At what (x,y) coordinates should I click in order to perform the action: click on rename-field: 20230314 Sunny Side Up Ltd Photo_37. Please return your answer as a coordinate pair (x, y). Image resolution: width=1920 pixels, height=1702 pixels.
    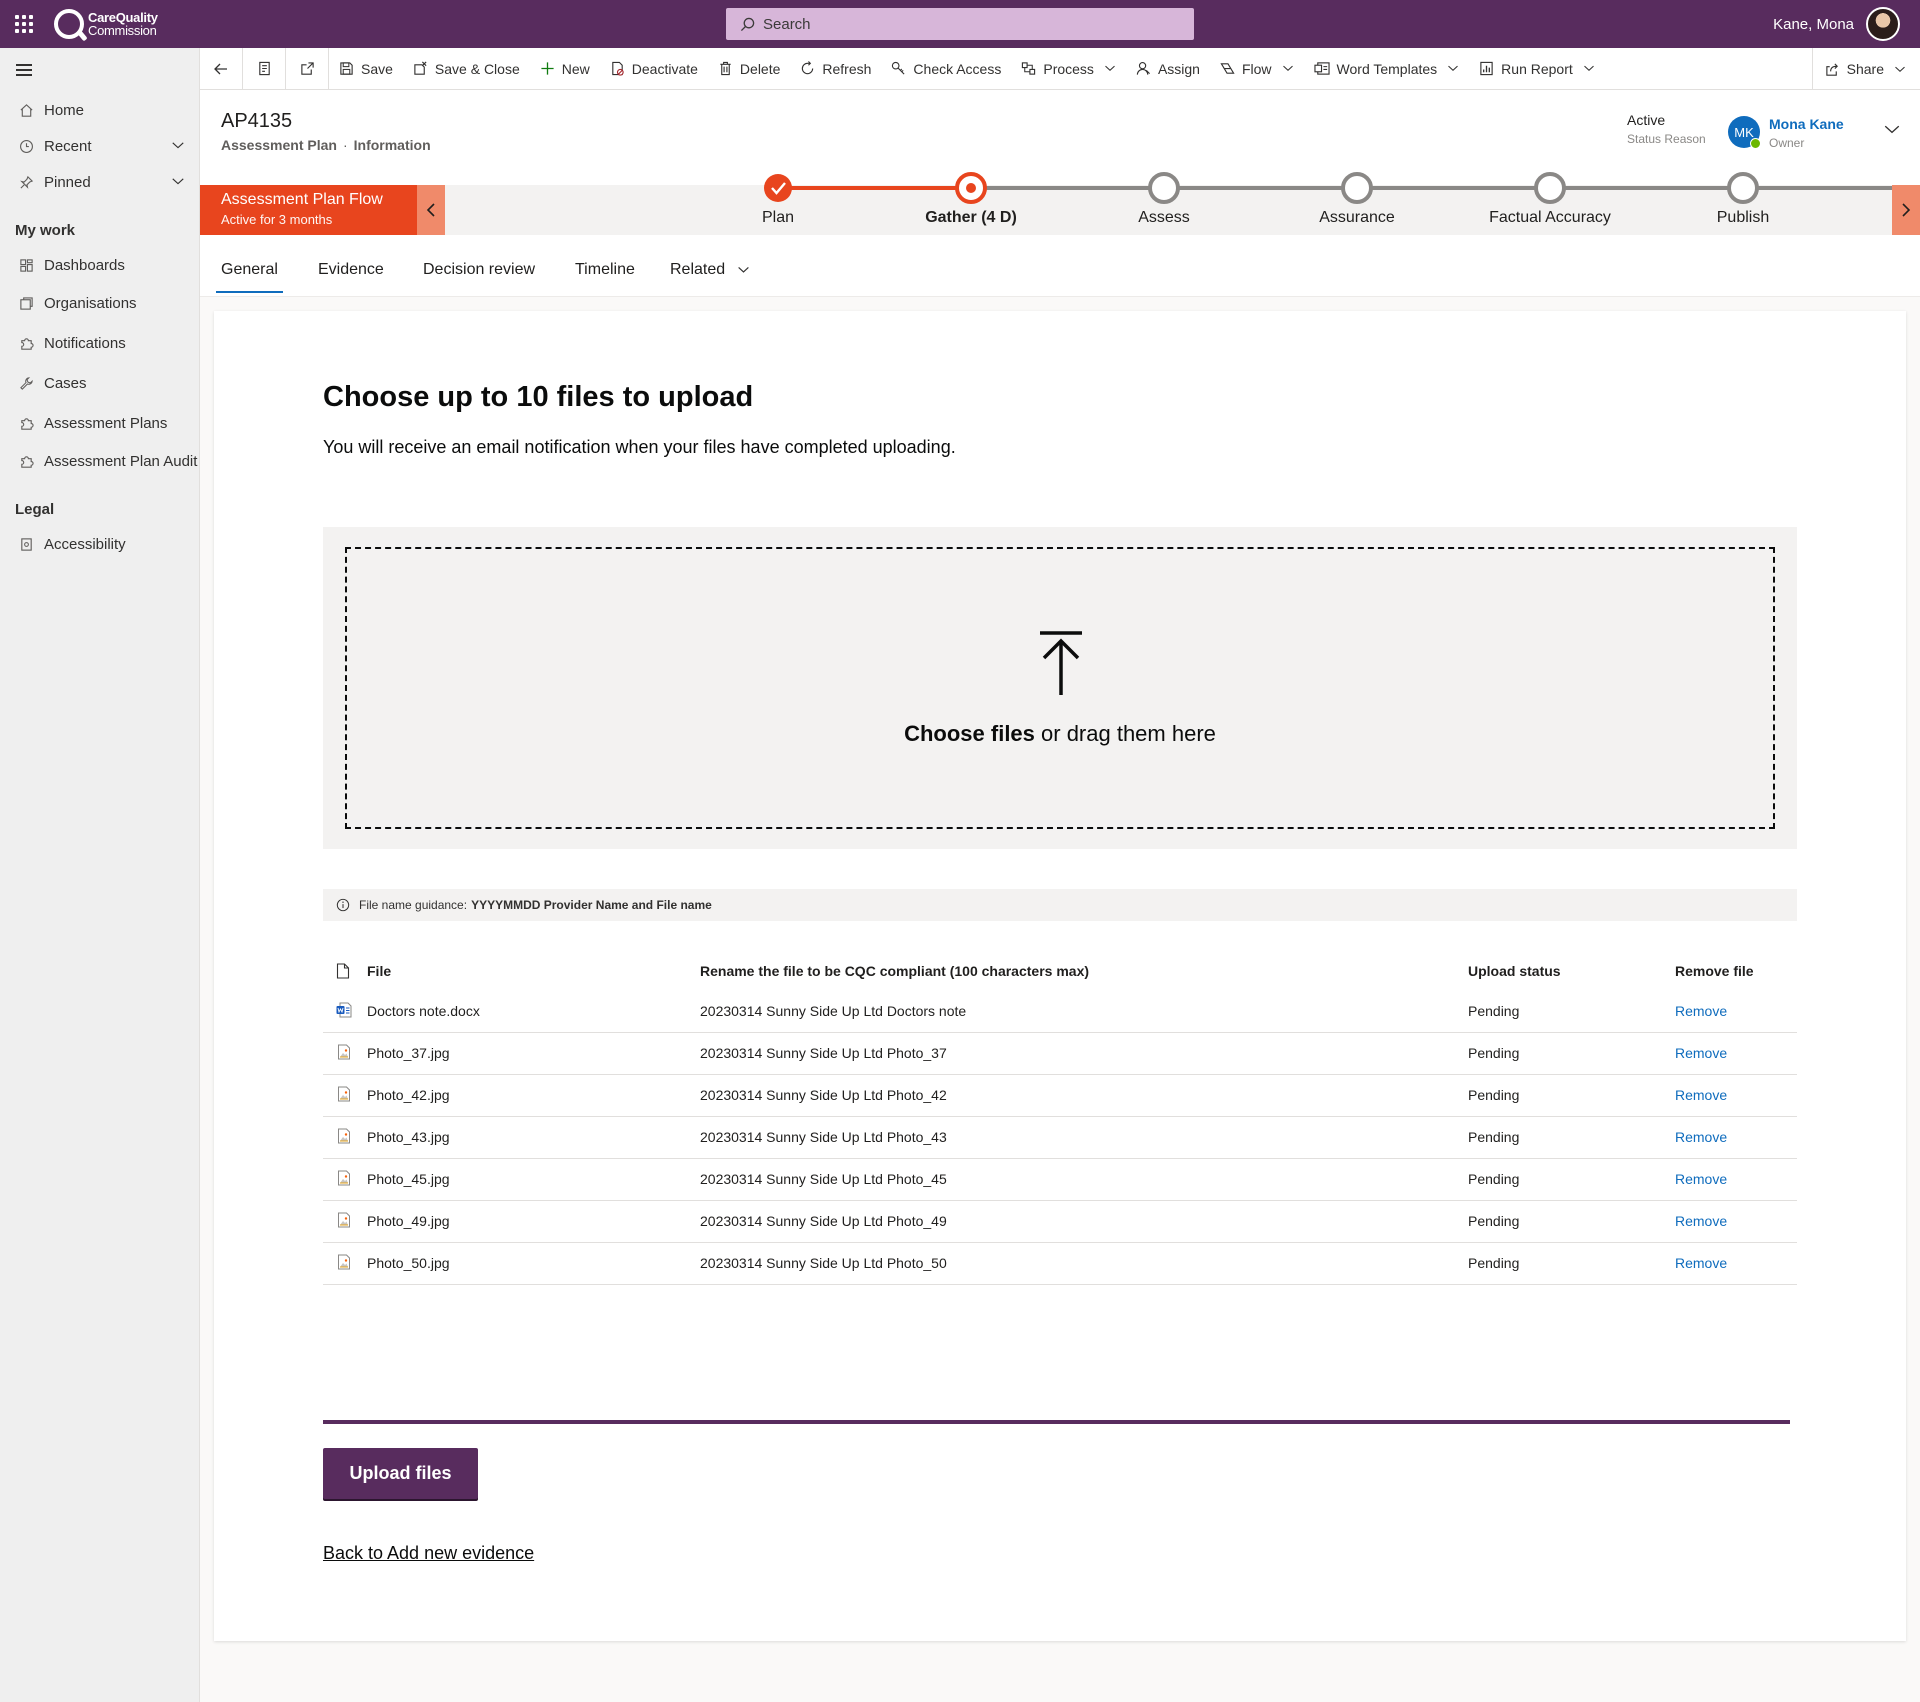
    Looking at the image, I should click on (823, 1053).